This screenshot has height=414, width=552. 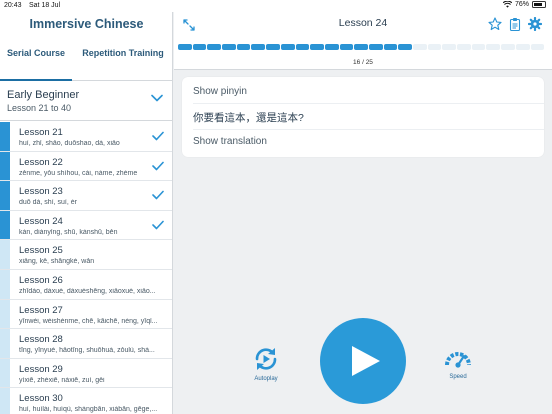 I want to click on speedometer-icon, so click(x=458, y=360).